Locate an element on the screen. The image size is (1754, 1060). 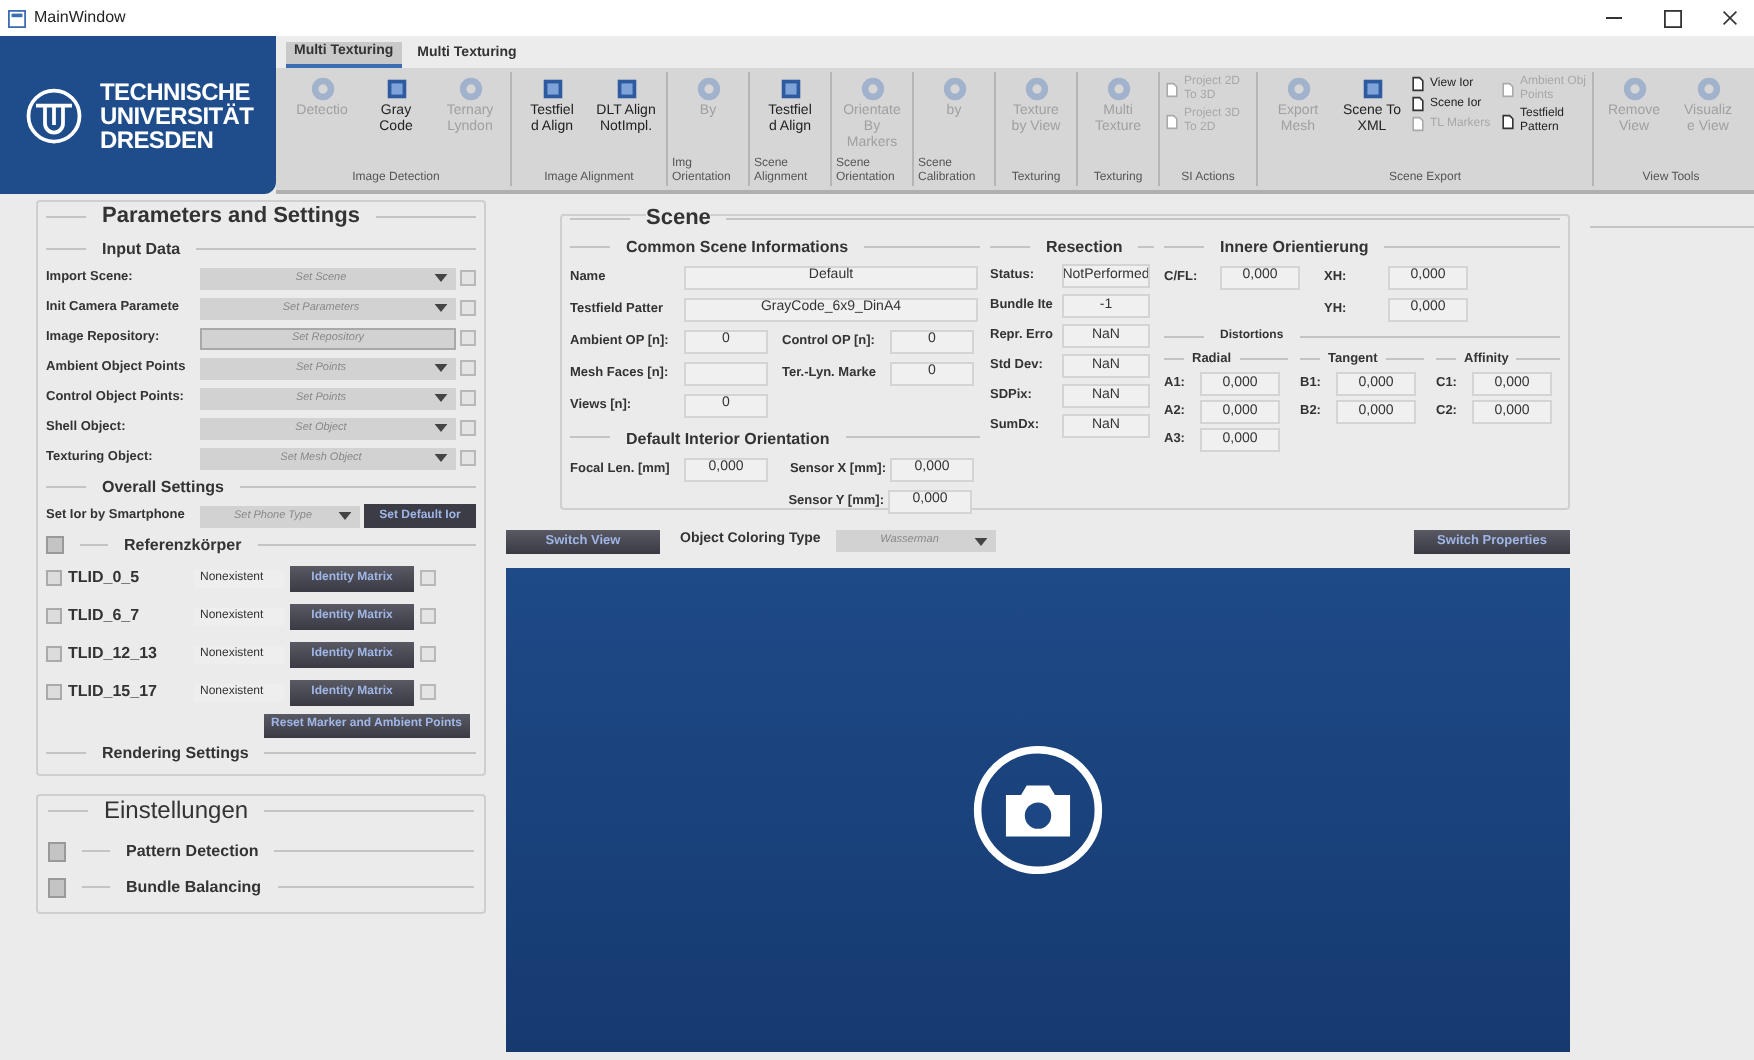
logo-text: TECHNISCHE is located at coordinates (175, 91).